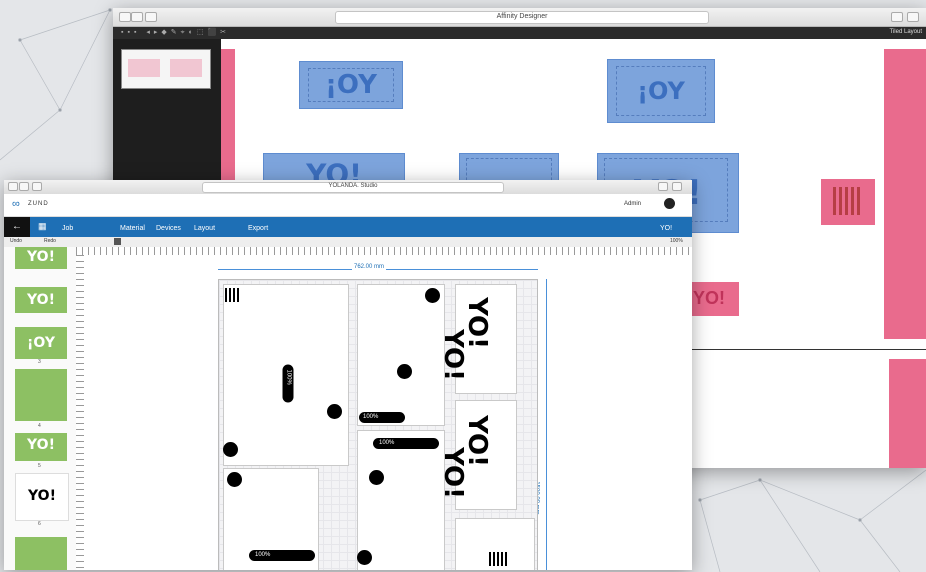  I want to click on width-dimension-label: 762.00 mm, so click(369, 267).